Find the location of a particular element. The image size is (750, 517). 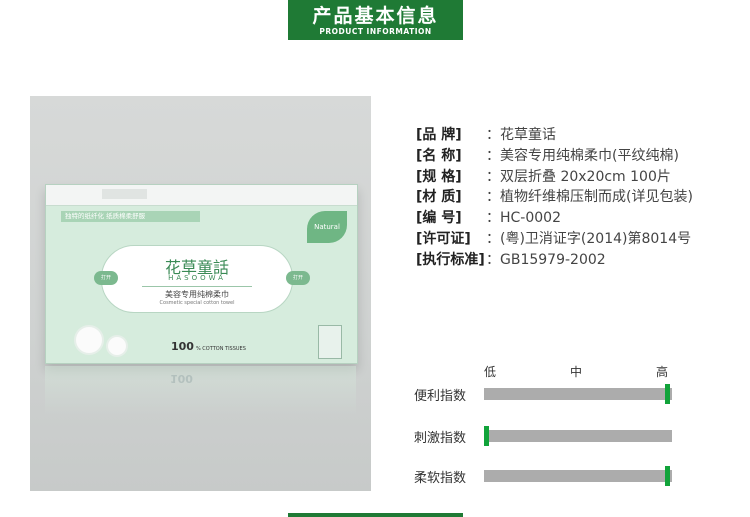

index-label-convenience: 便利指数 is located at coordinates (440, 396).